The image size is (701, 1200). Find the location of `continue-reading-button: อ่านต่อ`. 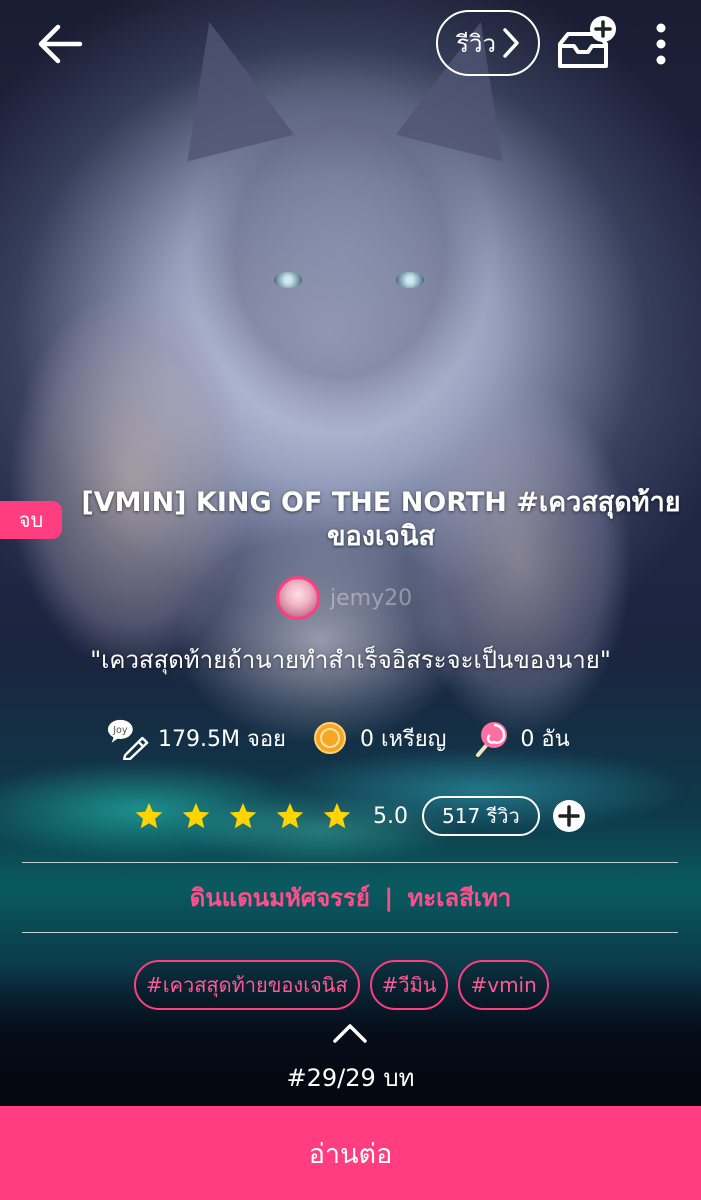

continue-reading-button: อ่านต่อ is located at coordinates (350, 1153).